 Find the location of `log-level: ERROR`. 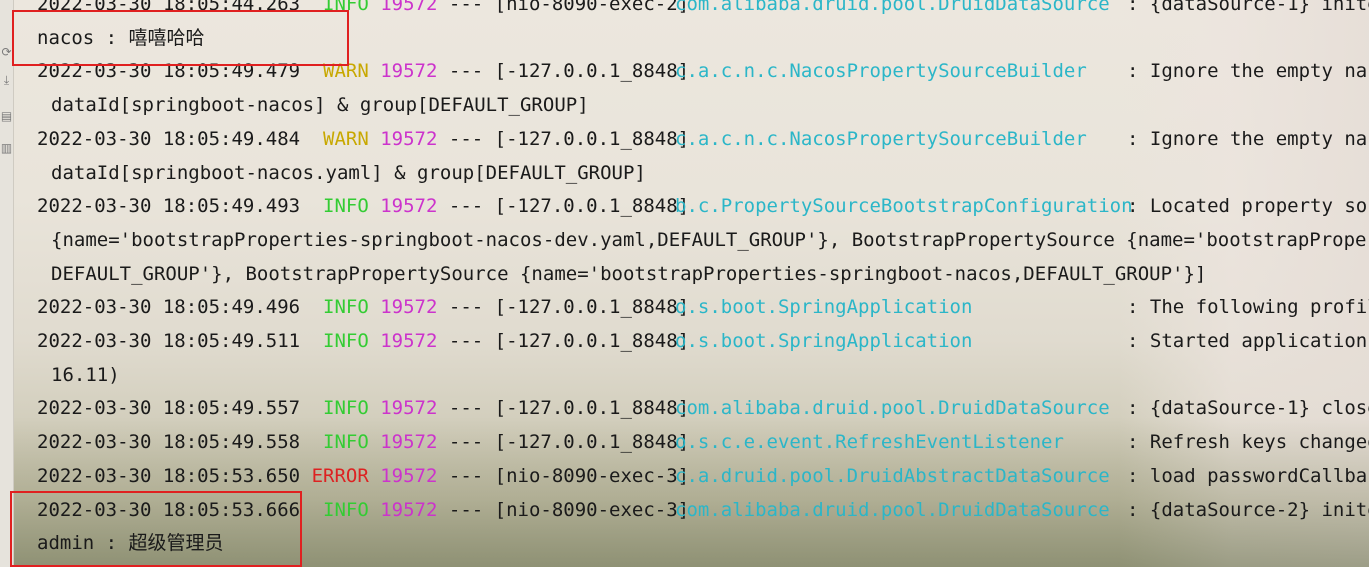

log-level: ERROR is located at coordinates (340, 475).